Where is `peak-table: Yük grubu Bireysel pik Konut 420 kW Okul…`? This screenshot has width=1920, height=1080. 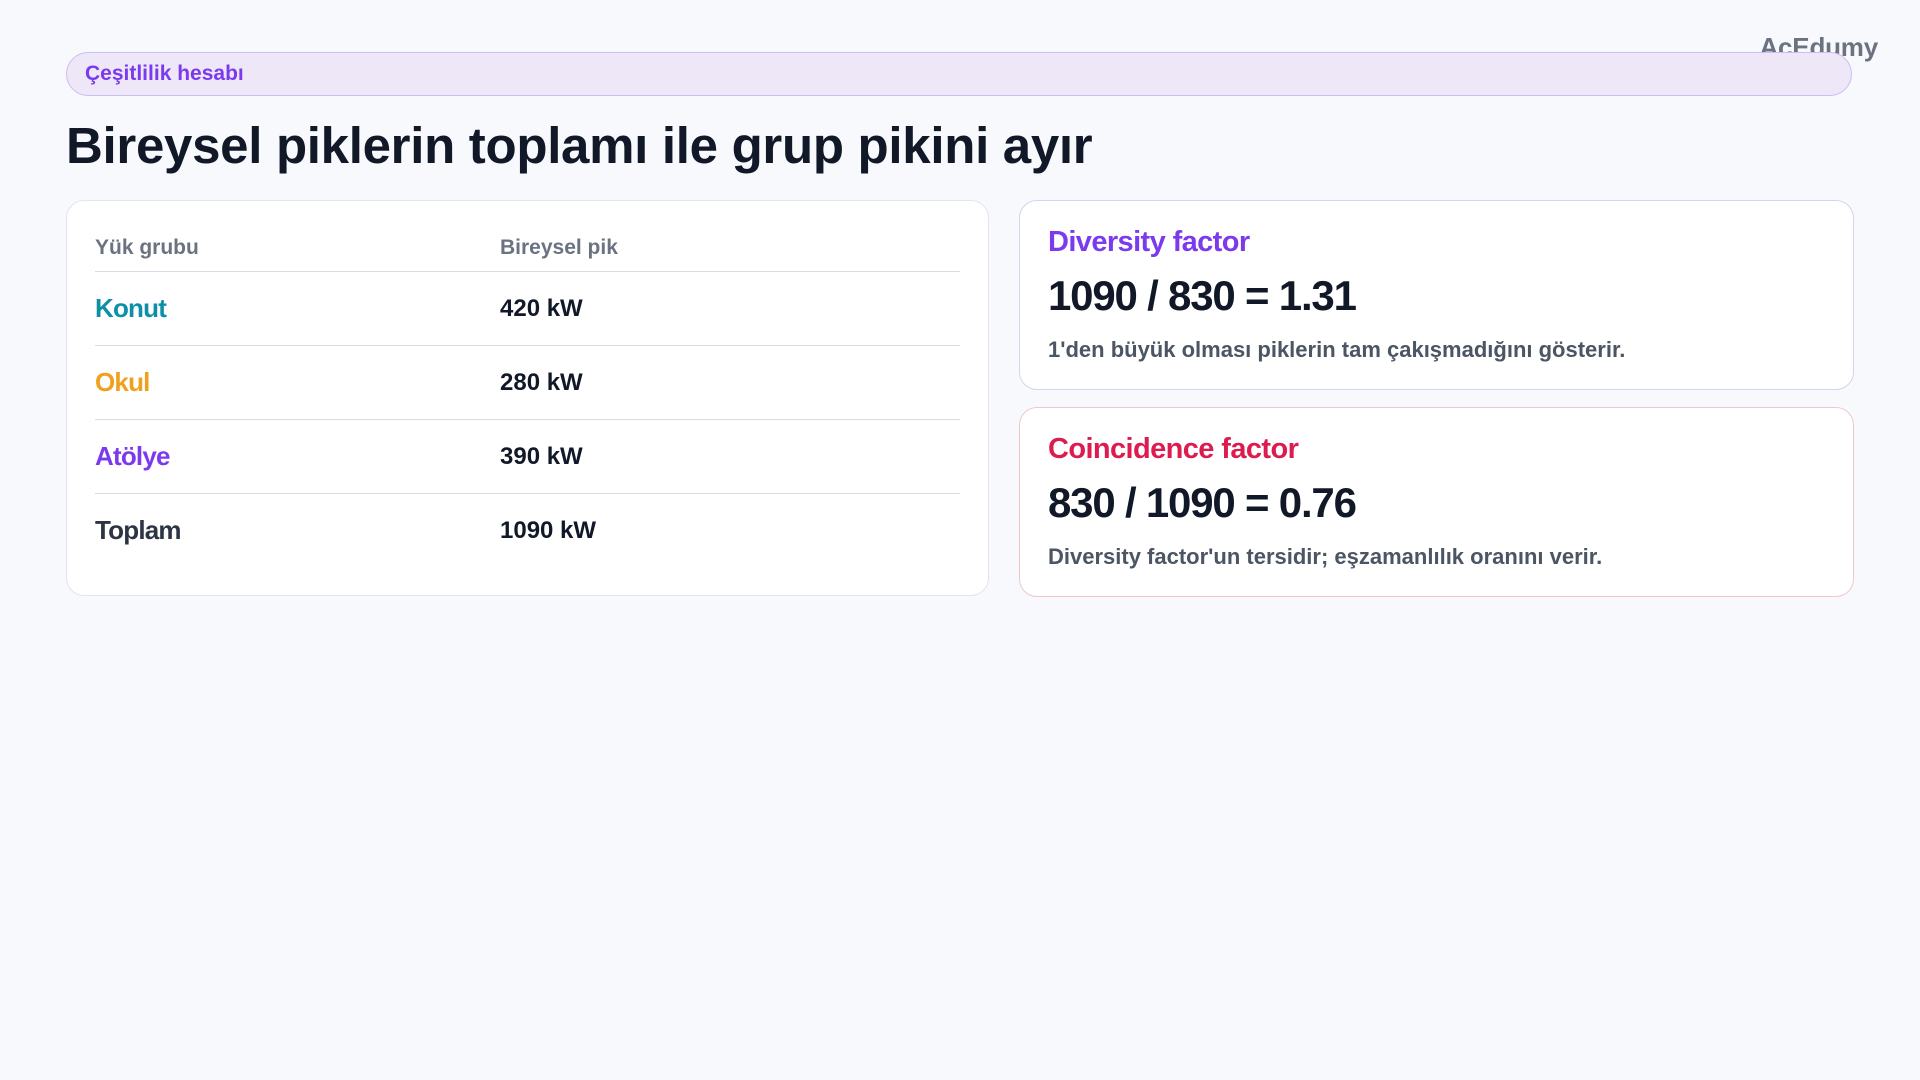 peak-table: Yük grubu Bireysel pik Konut 420 kW Okul… is located at coordinates (527, 396).